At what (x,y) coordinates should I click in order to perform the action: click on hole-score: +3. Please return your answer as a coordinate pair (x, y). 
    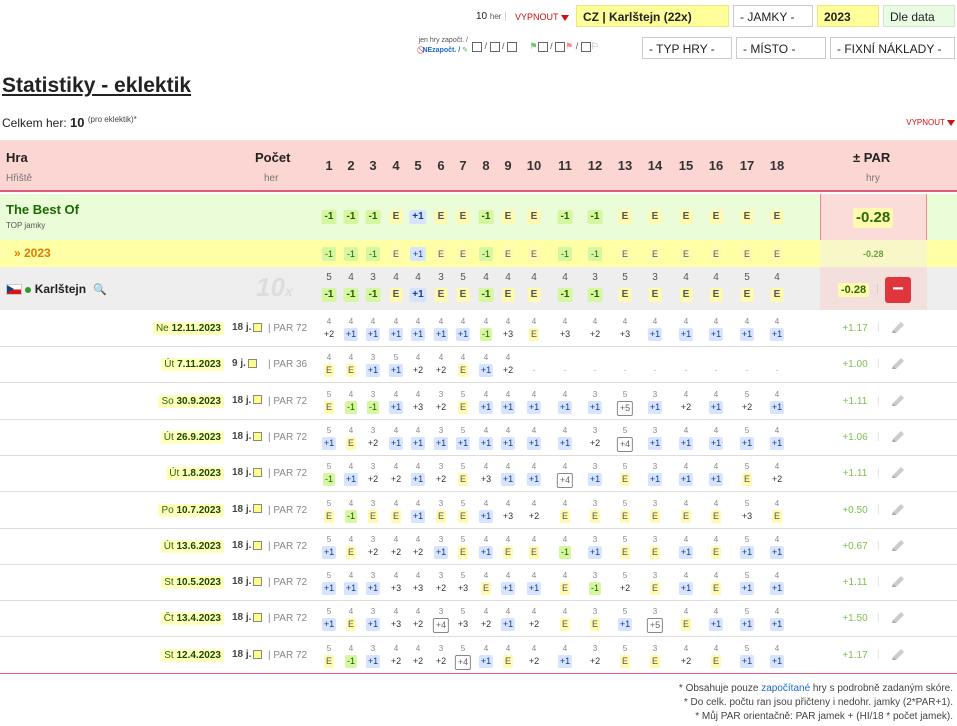
    Looking at the image, I should click on (418, 588).